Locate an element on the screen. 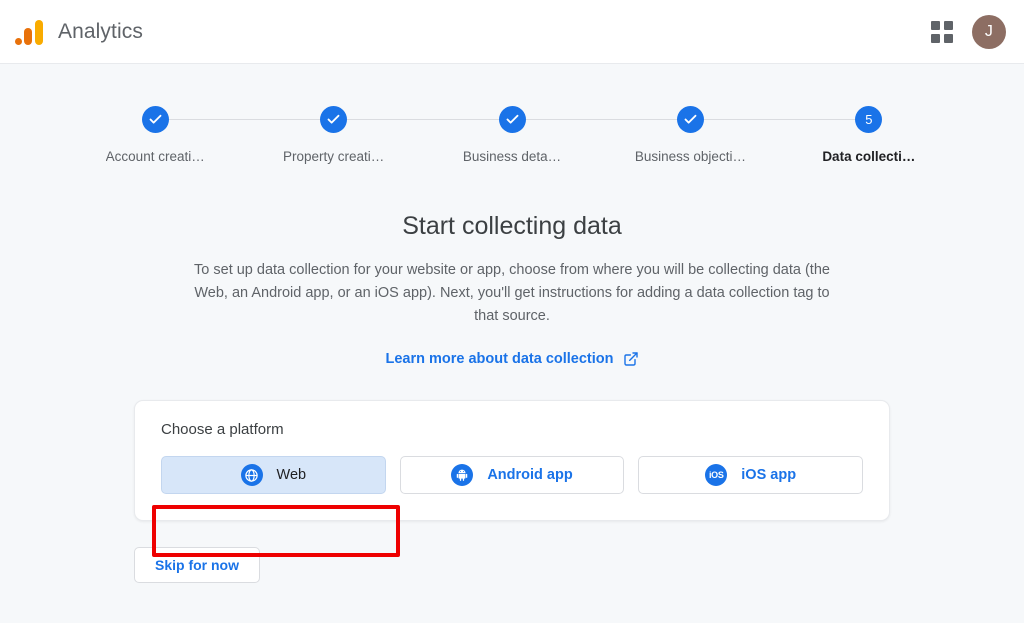 The height and width of the screenshot is (623, 1024). ios-icon-text: iOS is located at coordinates (716, 474).